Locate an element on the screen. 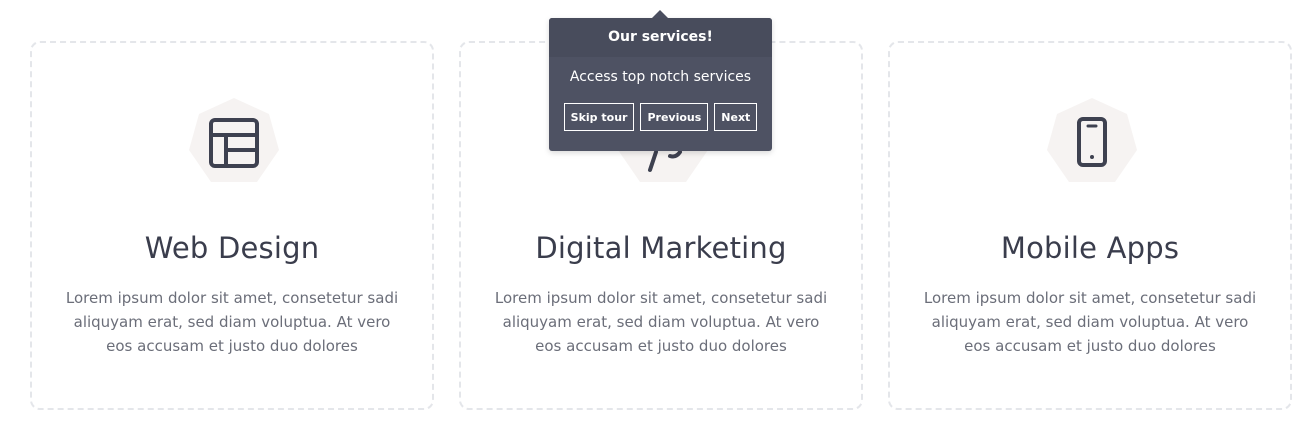 The height and width of the screenshot is (421, 1304). card-title: Web Design is located at coordinates (232, 248).